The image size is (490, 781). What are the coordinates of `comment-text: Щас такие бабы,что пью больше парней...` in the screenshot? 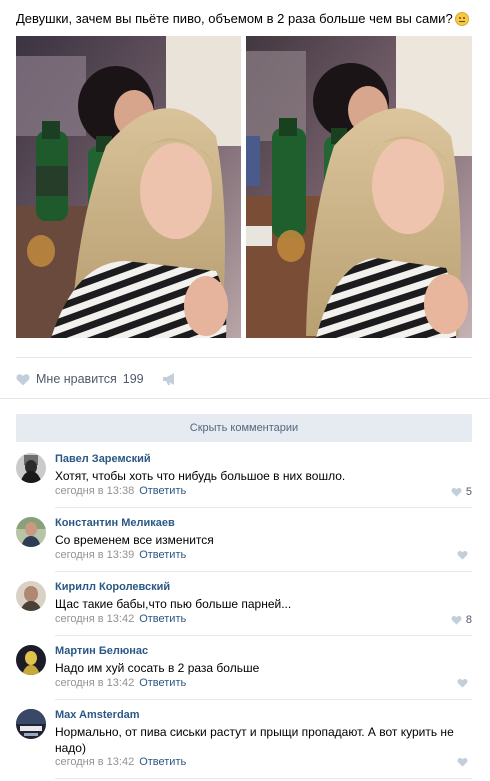 It's located at (173, 604).